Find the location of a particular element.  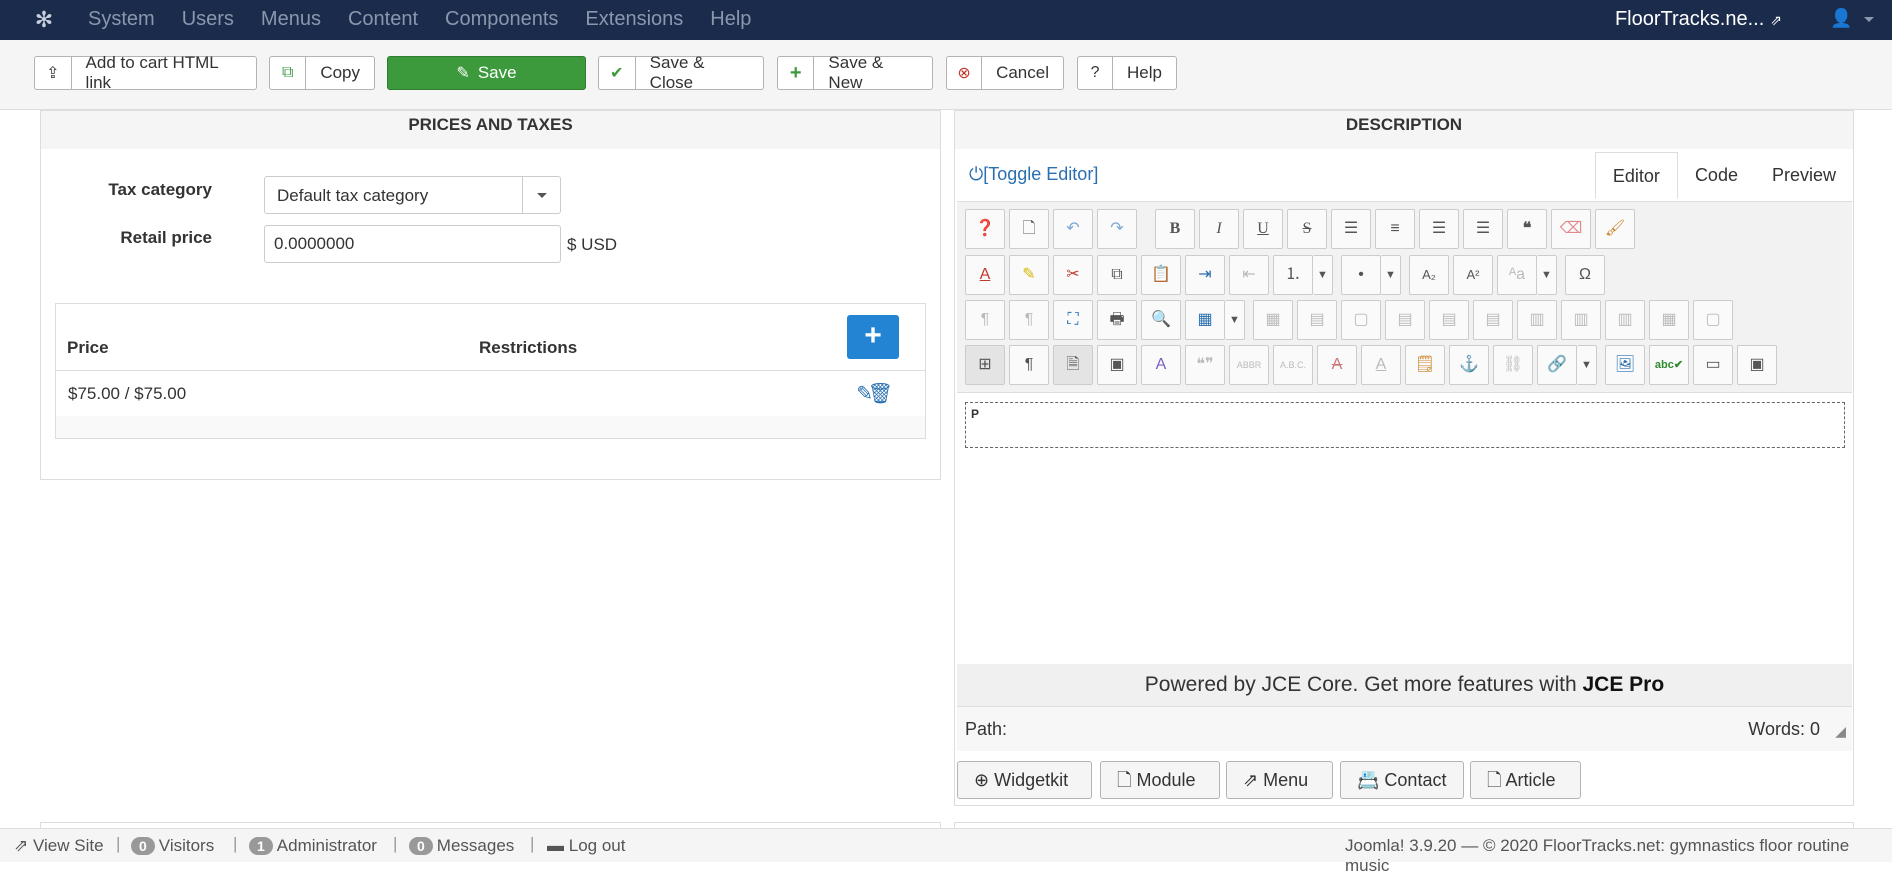

user-icon: 👤 is located at coordinates (1842, 19).